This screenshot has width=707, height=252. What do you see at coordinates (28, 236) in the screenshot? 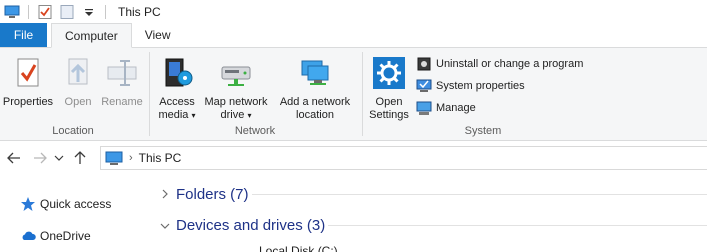
I see `cloud-icon` at bounding box center [28, 236].